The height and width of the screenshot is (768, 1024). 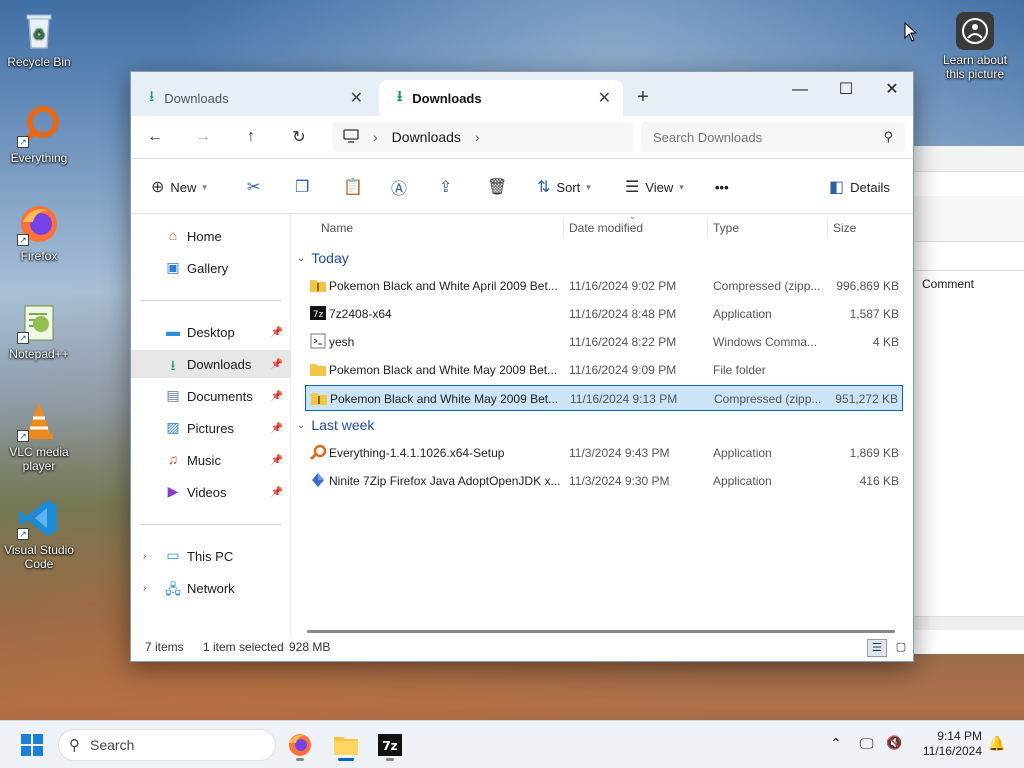 I want to click on volume-button: 🔇, so click(x=894, y=743).